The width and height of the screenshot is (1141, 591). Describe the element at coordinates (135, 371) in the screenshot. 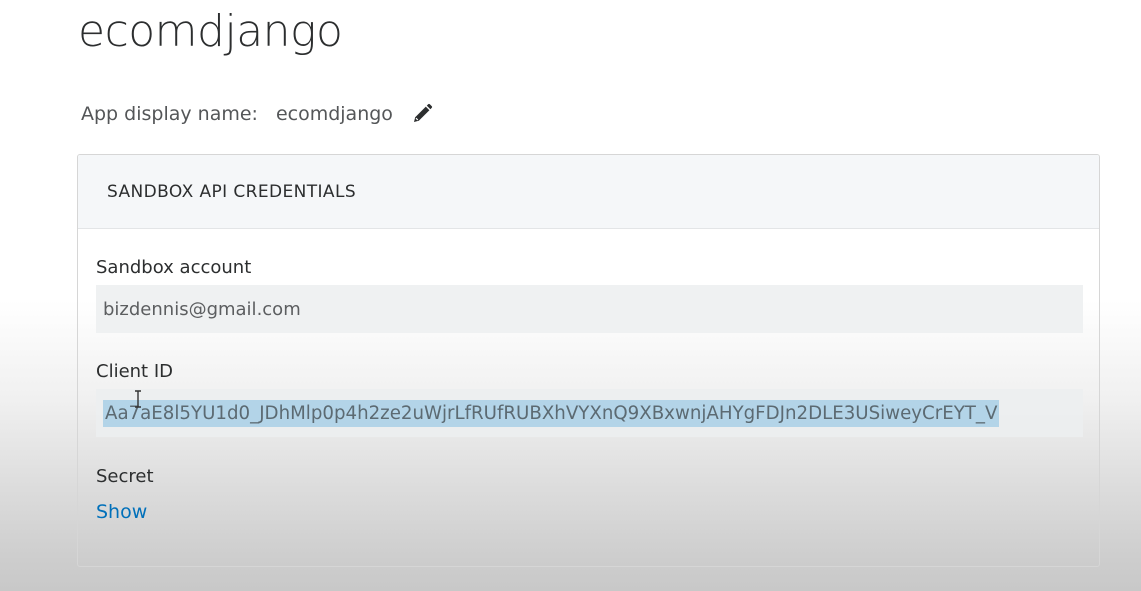

I see `client-id-label: Client ID` at that location.